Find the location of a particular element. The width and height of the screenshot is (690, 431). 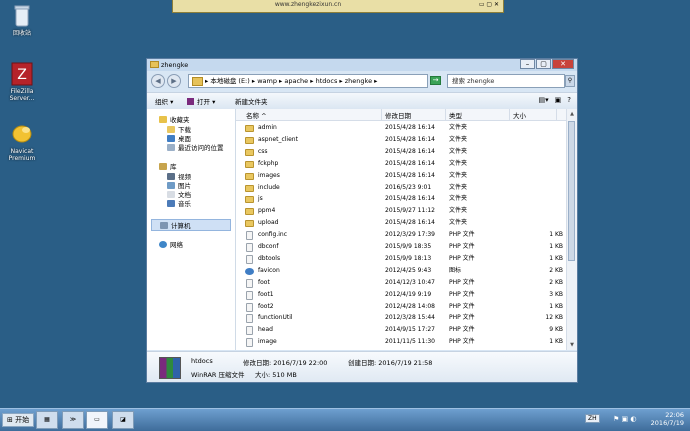

table-row: functionUtil 2012/3/28 15:44 PHP 文件 12 KB is located at coordinates (401, 318).